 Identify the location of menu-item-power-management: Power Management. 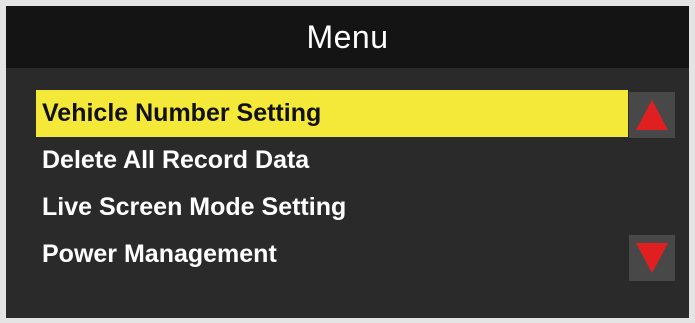
(332, 254).